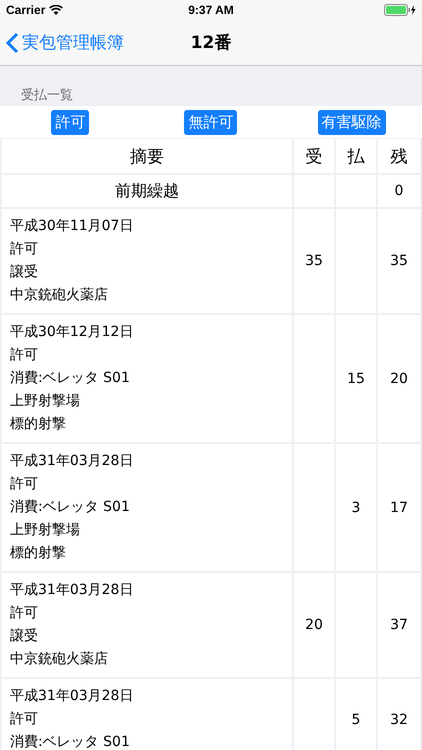 This screenshot has height=750, width=422. I want to click on carrier-label: Carrier, so click(26, 10).